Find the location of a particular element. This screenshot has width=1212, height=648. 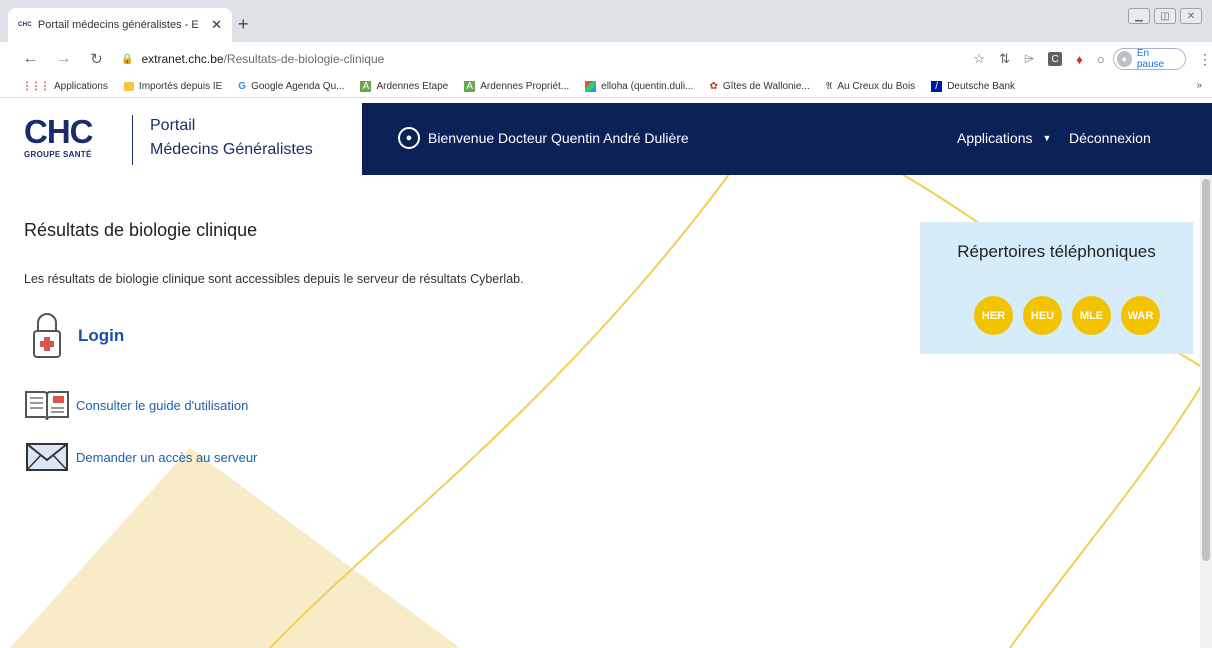

reload-icon: ↻ is located at coordinates (96, 59).